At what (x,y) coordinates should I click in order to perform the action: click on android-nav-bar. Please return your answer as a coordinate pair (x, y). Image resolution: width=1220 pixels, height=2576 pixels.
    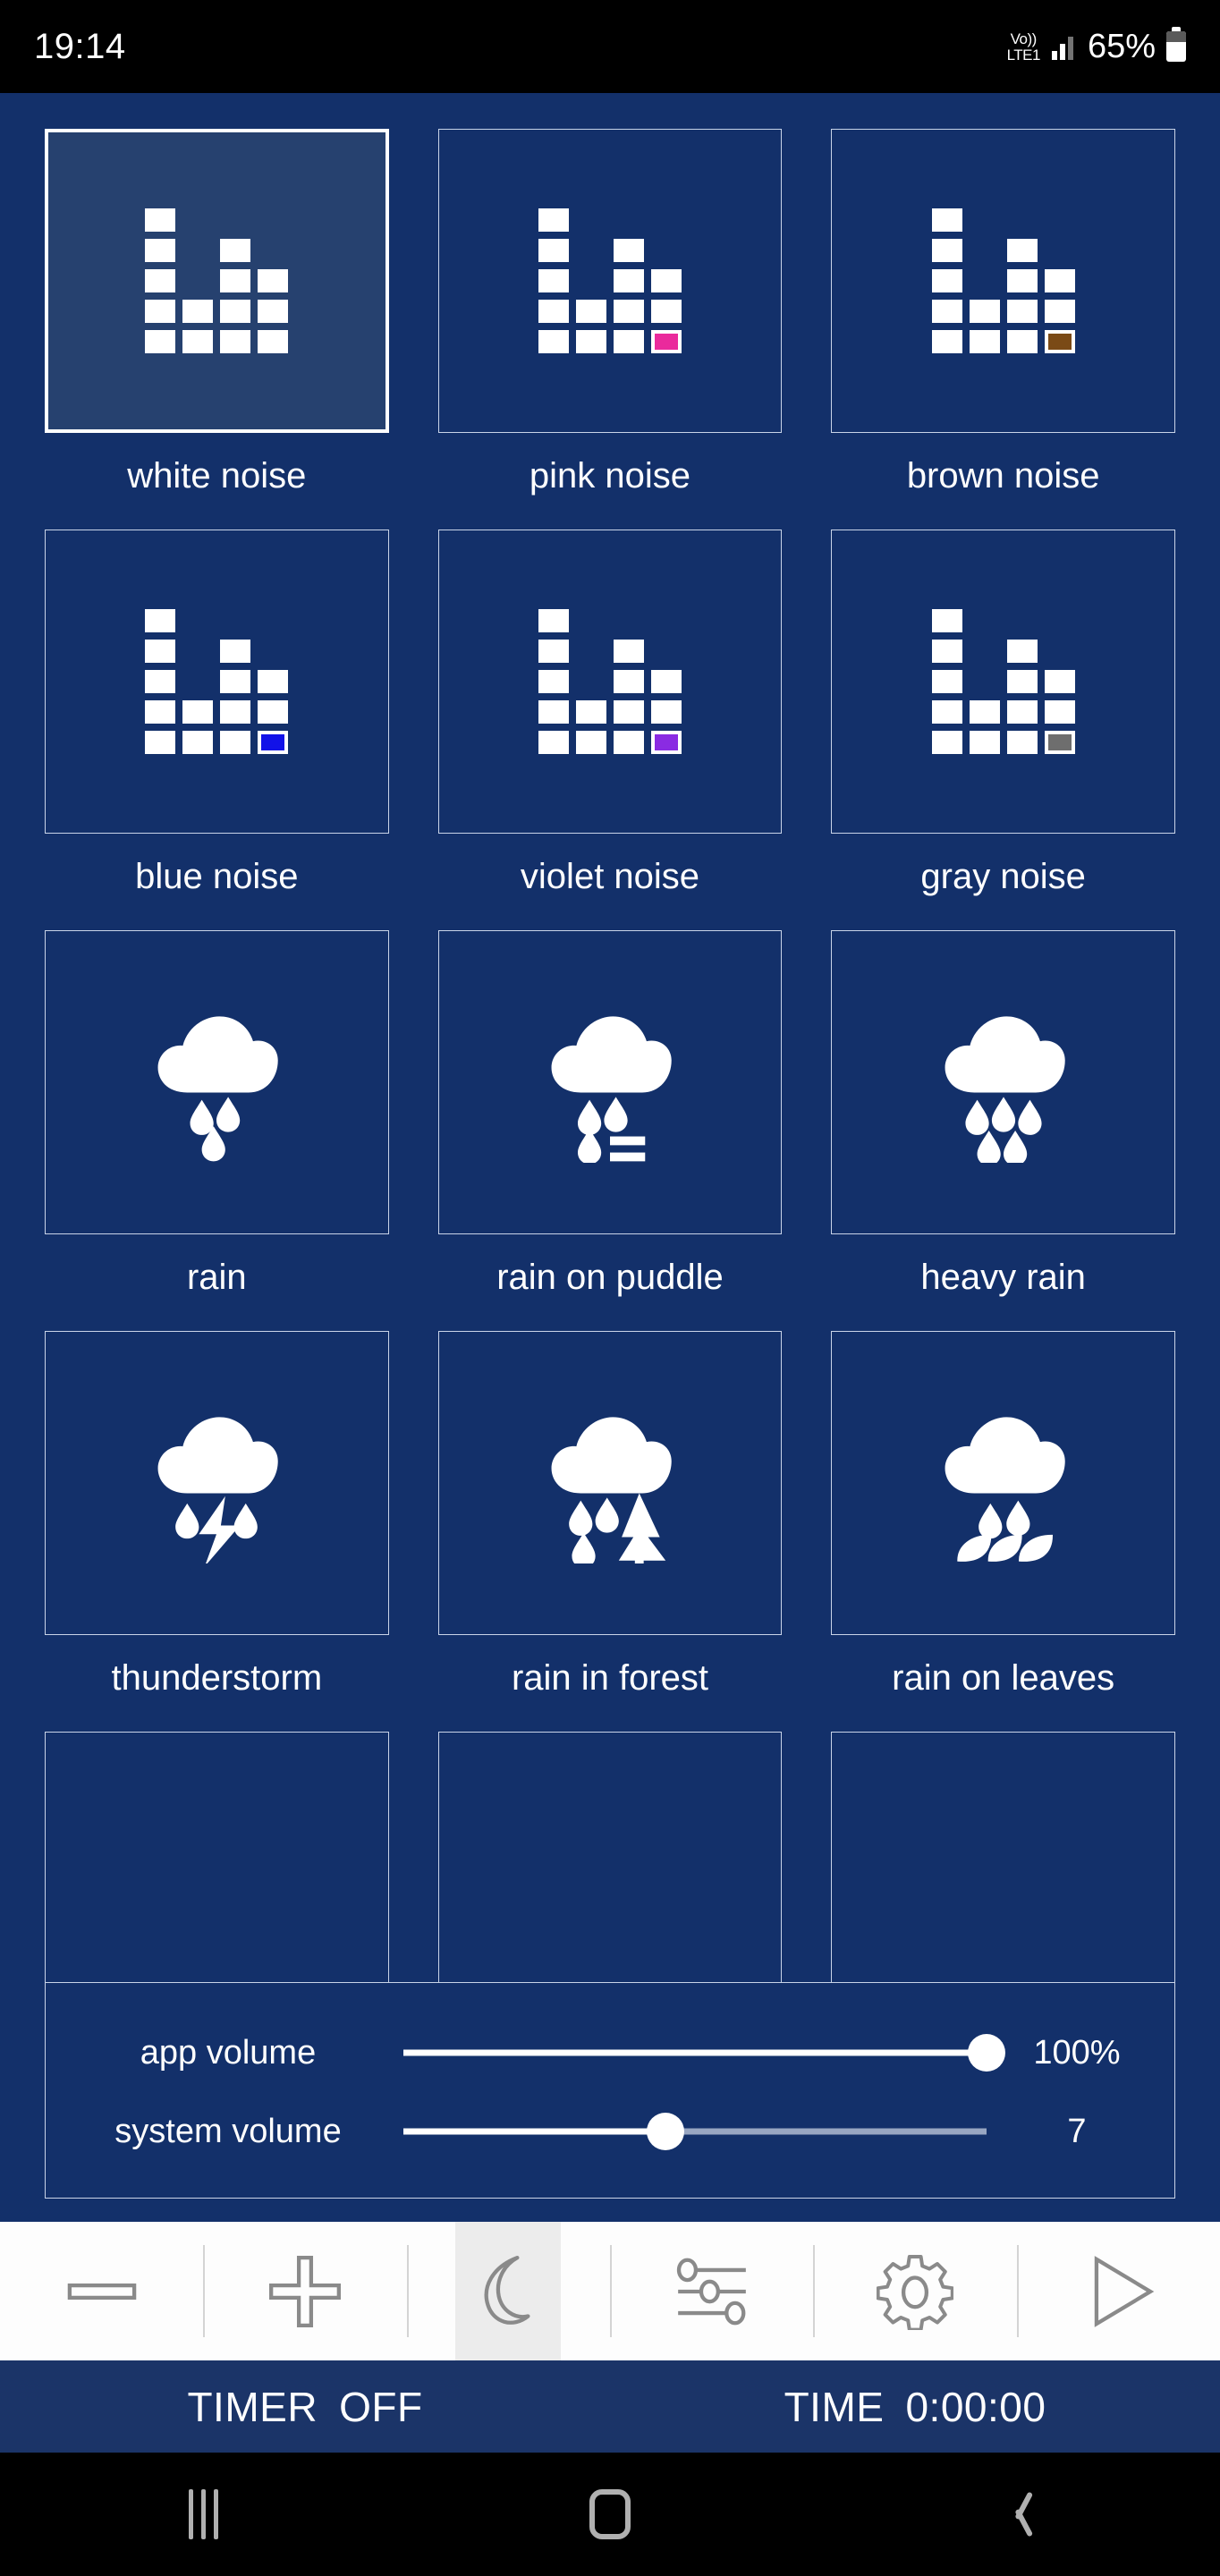
    Looking at the image, I should click on (610, 2514).